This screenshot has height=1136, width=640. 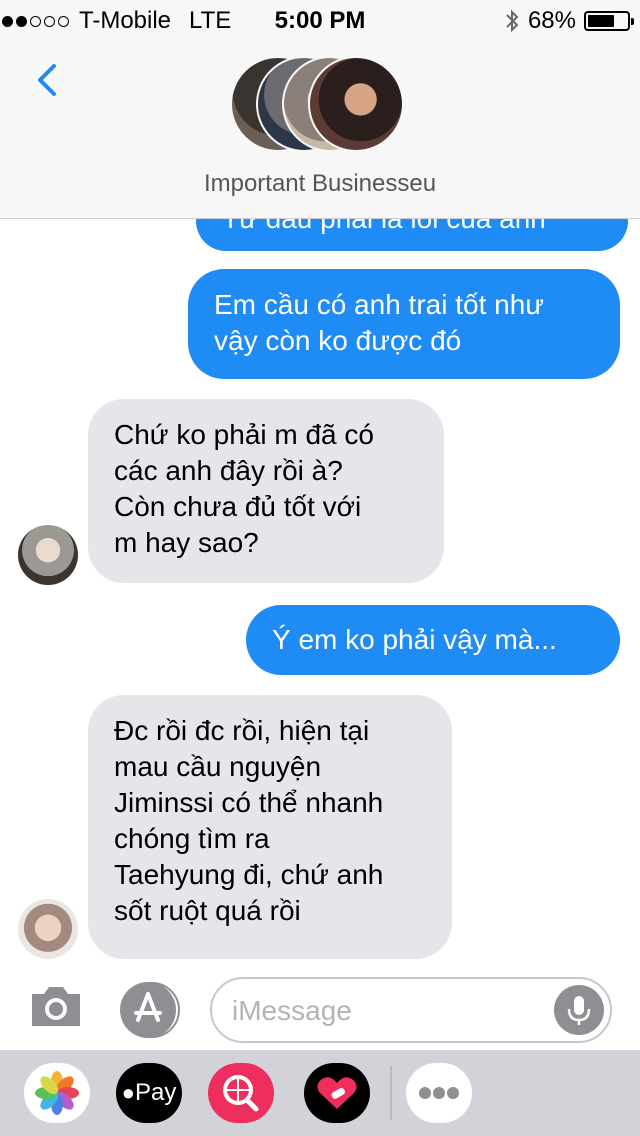 I want to click on message-line: vậy còn ko được đó, so click(x=338, y=340).